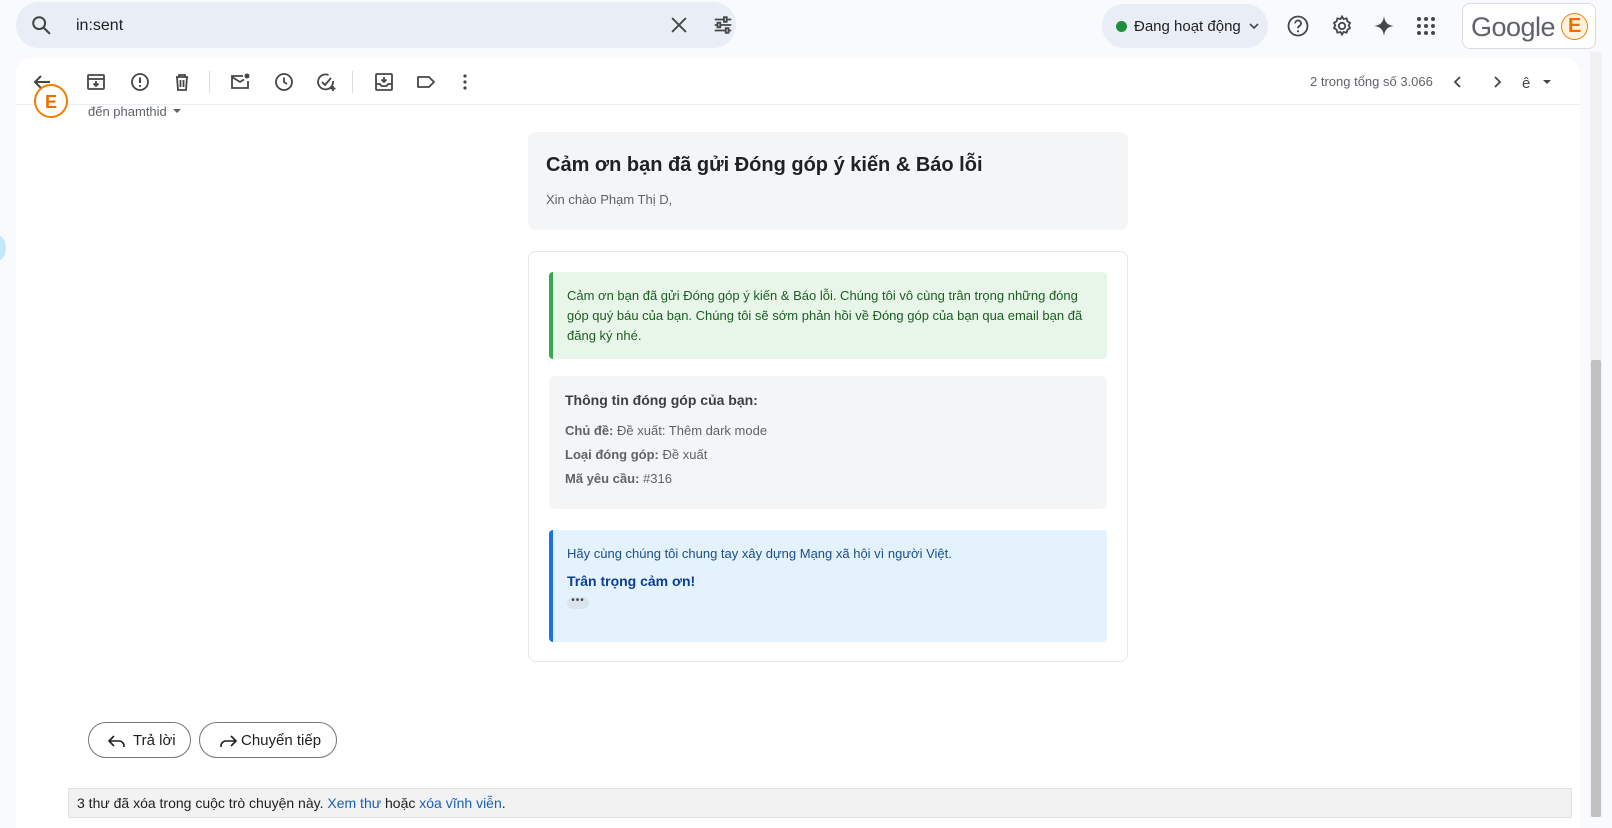 The height and width of the screenshot is (828, 1612). Describe the element at coordinates (465, 82) in the screenshot. I see `more-vert-icon` at that location.